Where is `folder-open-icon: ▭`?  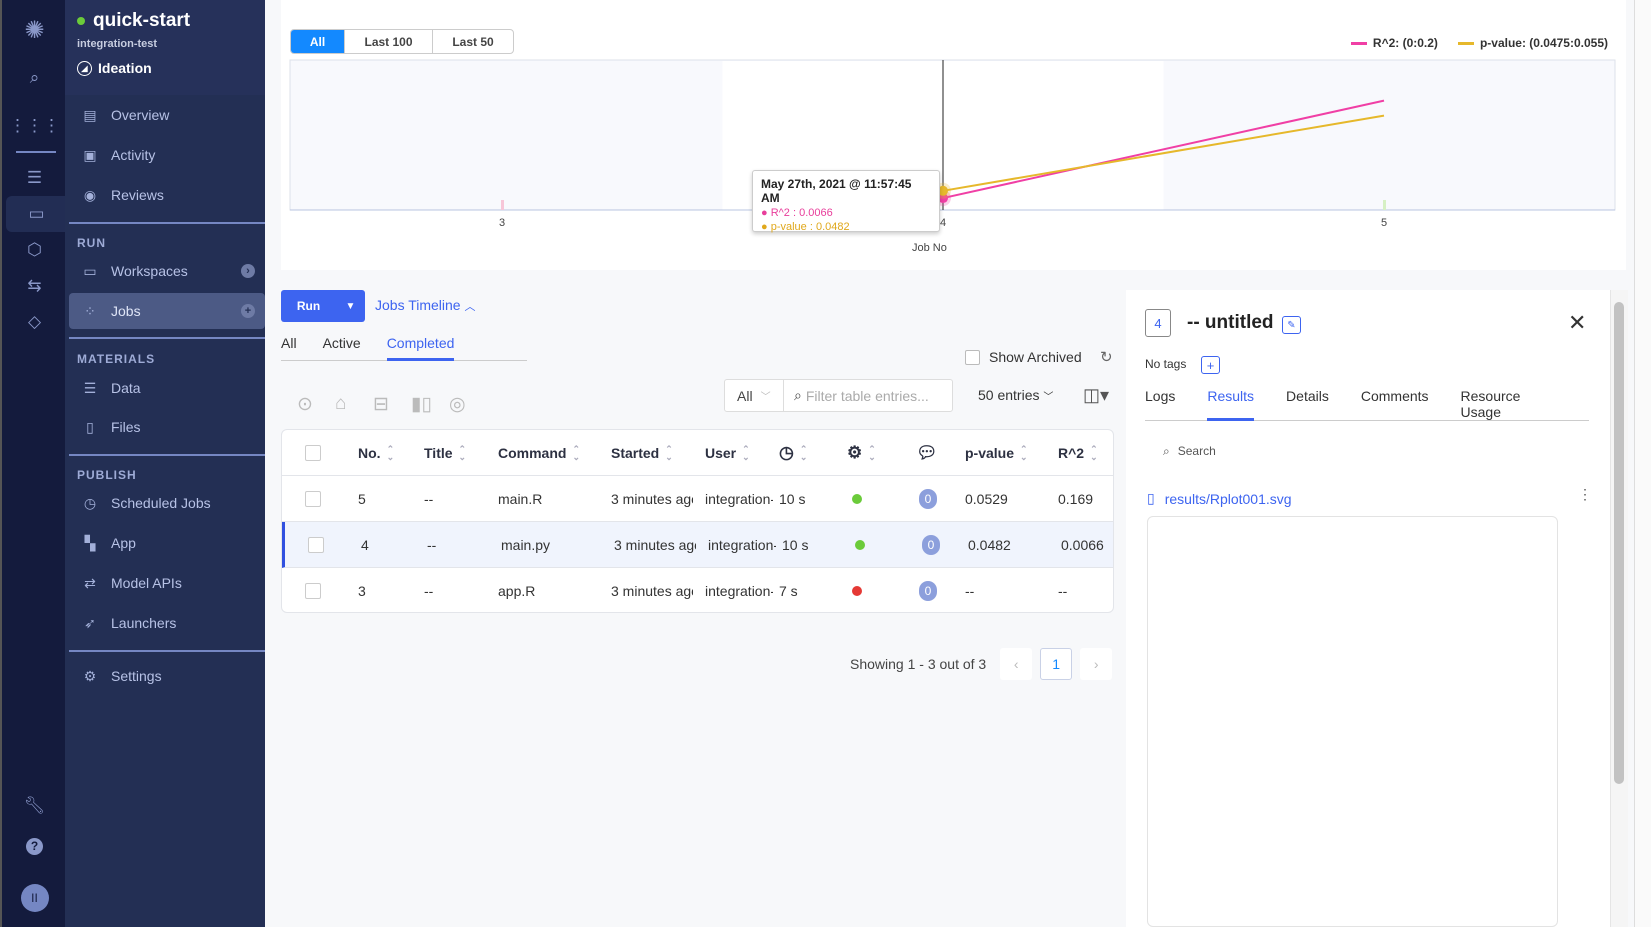
folder-open-icon: ▭ is located at coordinates (36, 214).